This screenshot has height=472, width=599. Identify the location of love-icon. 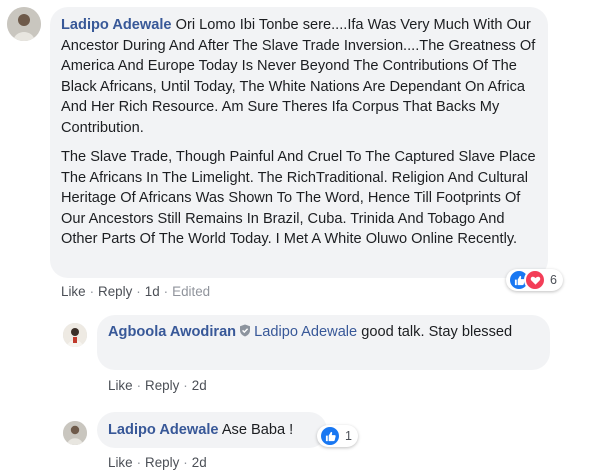
(535, 280).